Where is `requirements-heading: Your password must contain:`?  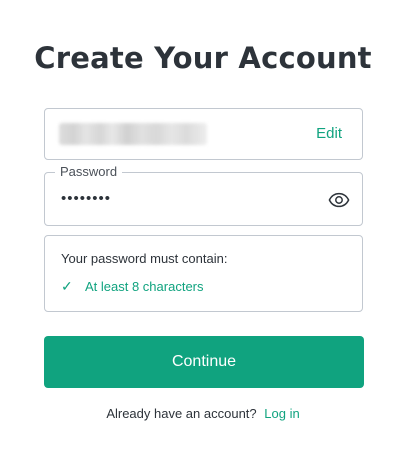
requirements-heading: Your password must contain: is located at coordinates (144, 258).